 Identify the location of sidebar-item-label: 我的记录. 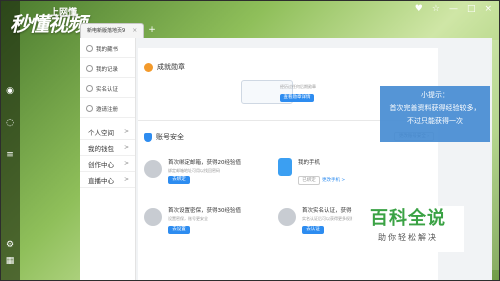
(107, 69).